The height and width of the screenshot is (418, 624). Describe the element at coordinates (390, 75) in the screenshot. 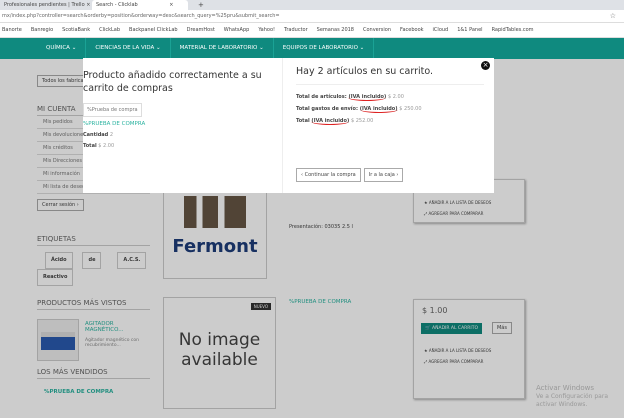

I see `cart-count-title: Hay 2 artículos en su carrito.` at that location.